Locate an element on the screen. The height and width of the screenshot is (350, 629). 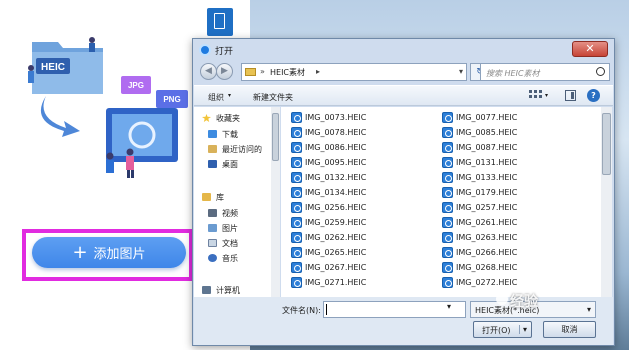
file-item: IMG_0261.HEIC is located at coordinates (517, 223).